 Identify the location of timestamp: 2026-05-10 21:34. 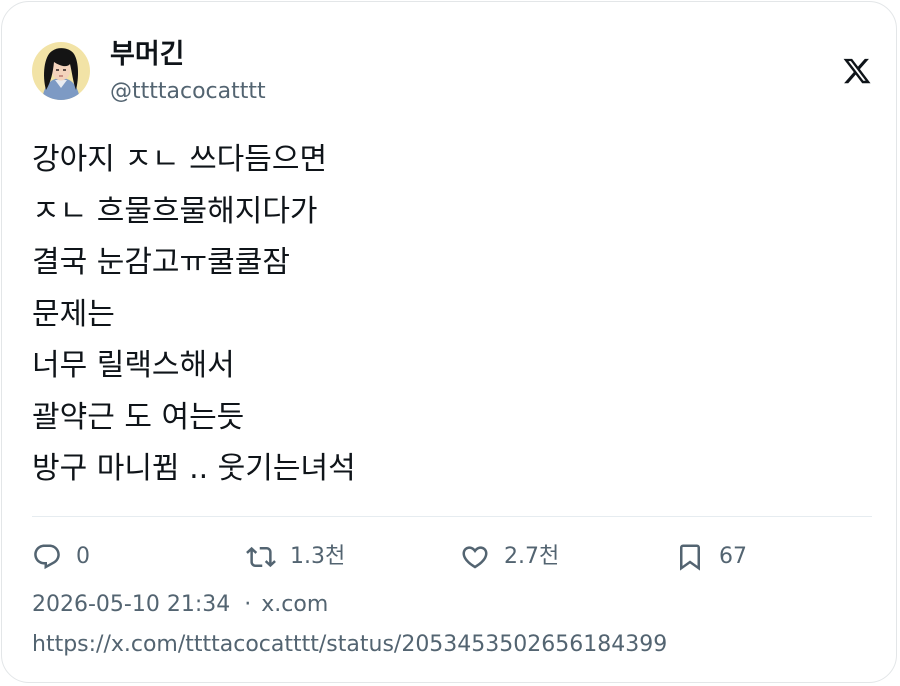
(131, 605).